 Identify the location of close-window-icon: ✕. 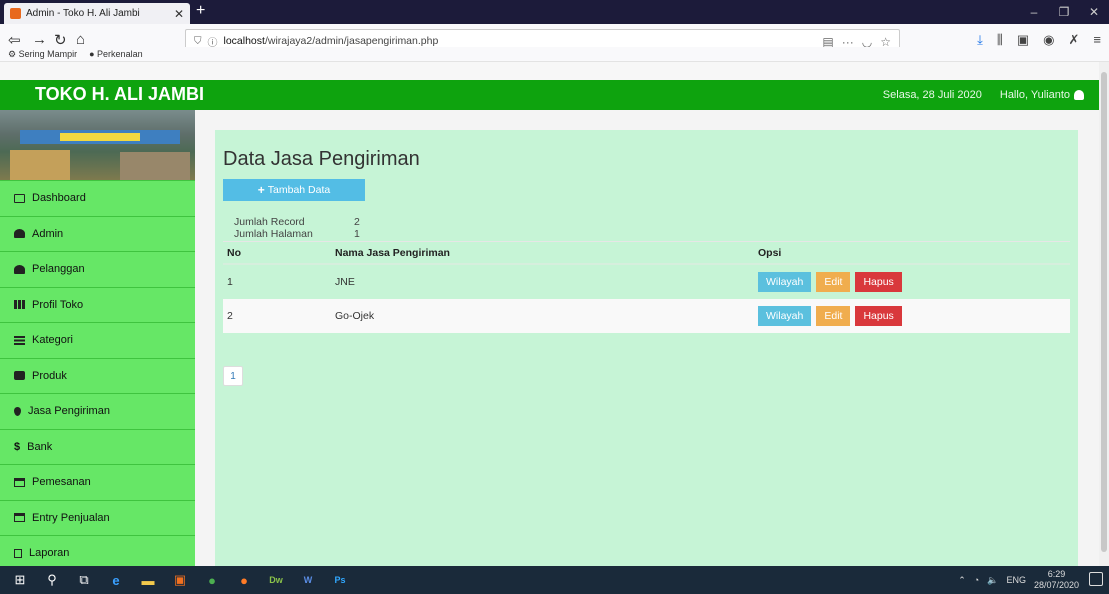
(1094, 12).